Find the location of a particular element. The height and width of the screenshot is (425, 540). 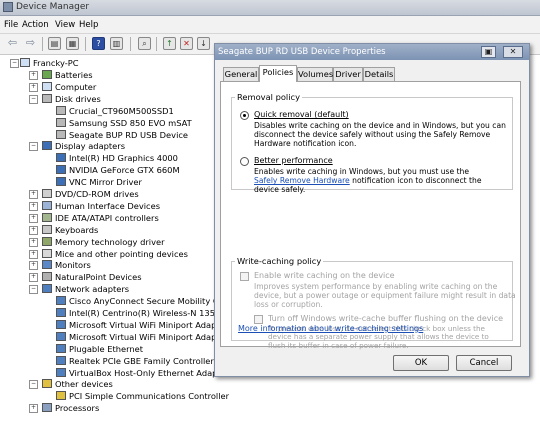

enable-write-caching-label: Enable write caching on the device is located at coordinates (324, 275).